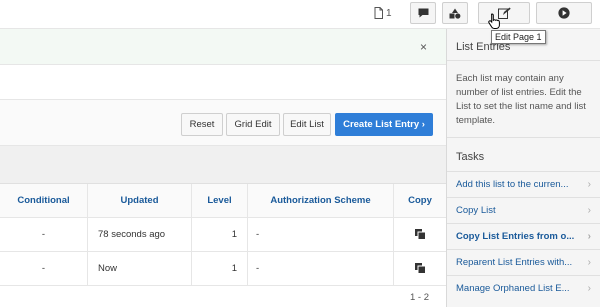 This screenshot has width=600, height=307. I want to click on comment-icon, so click(423, 13).